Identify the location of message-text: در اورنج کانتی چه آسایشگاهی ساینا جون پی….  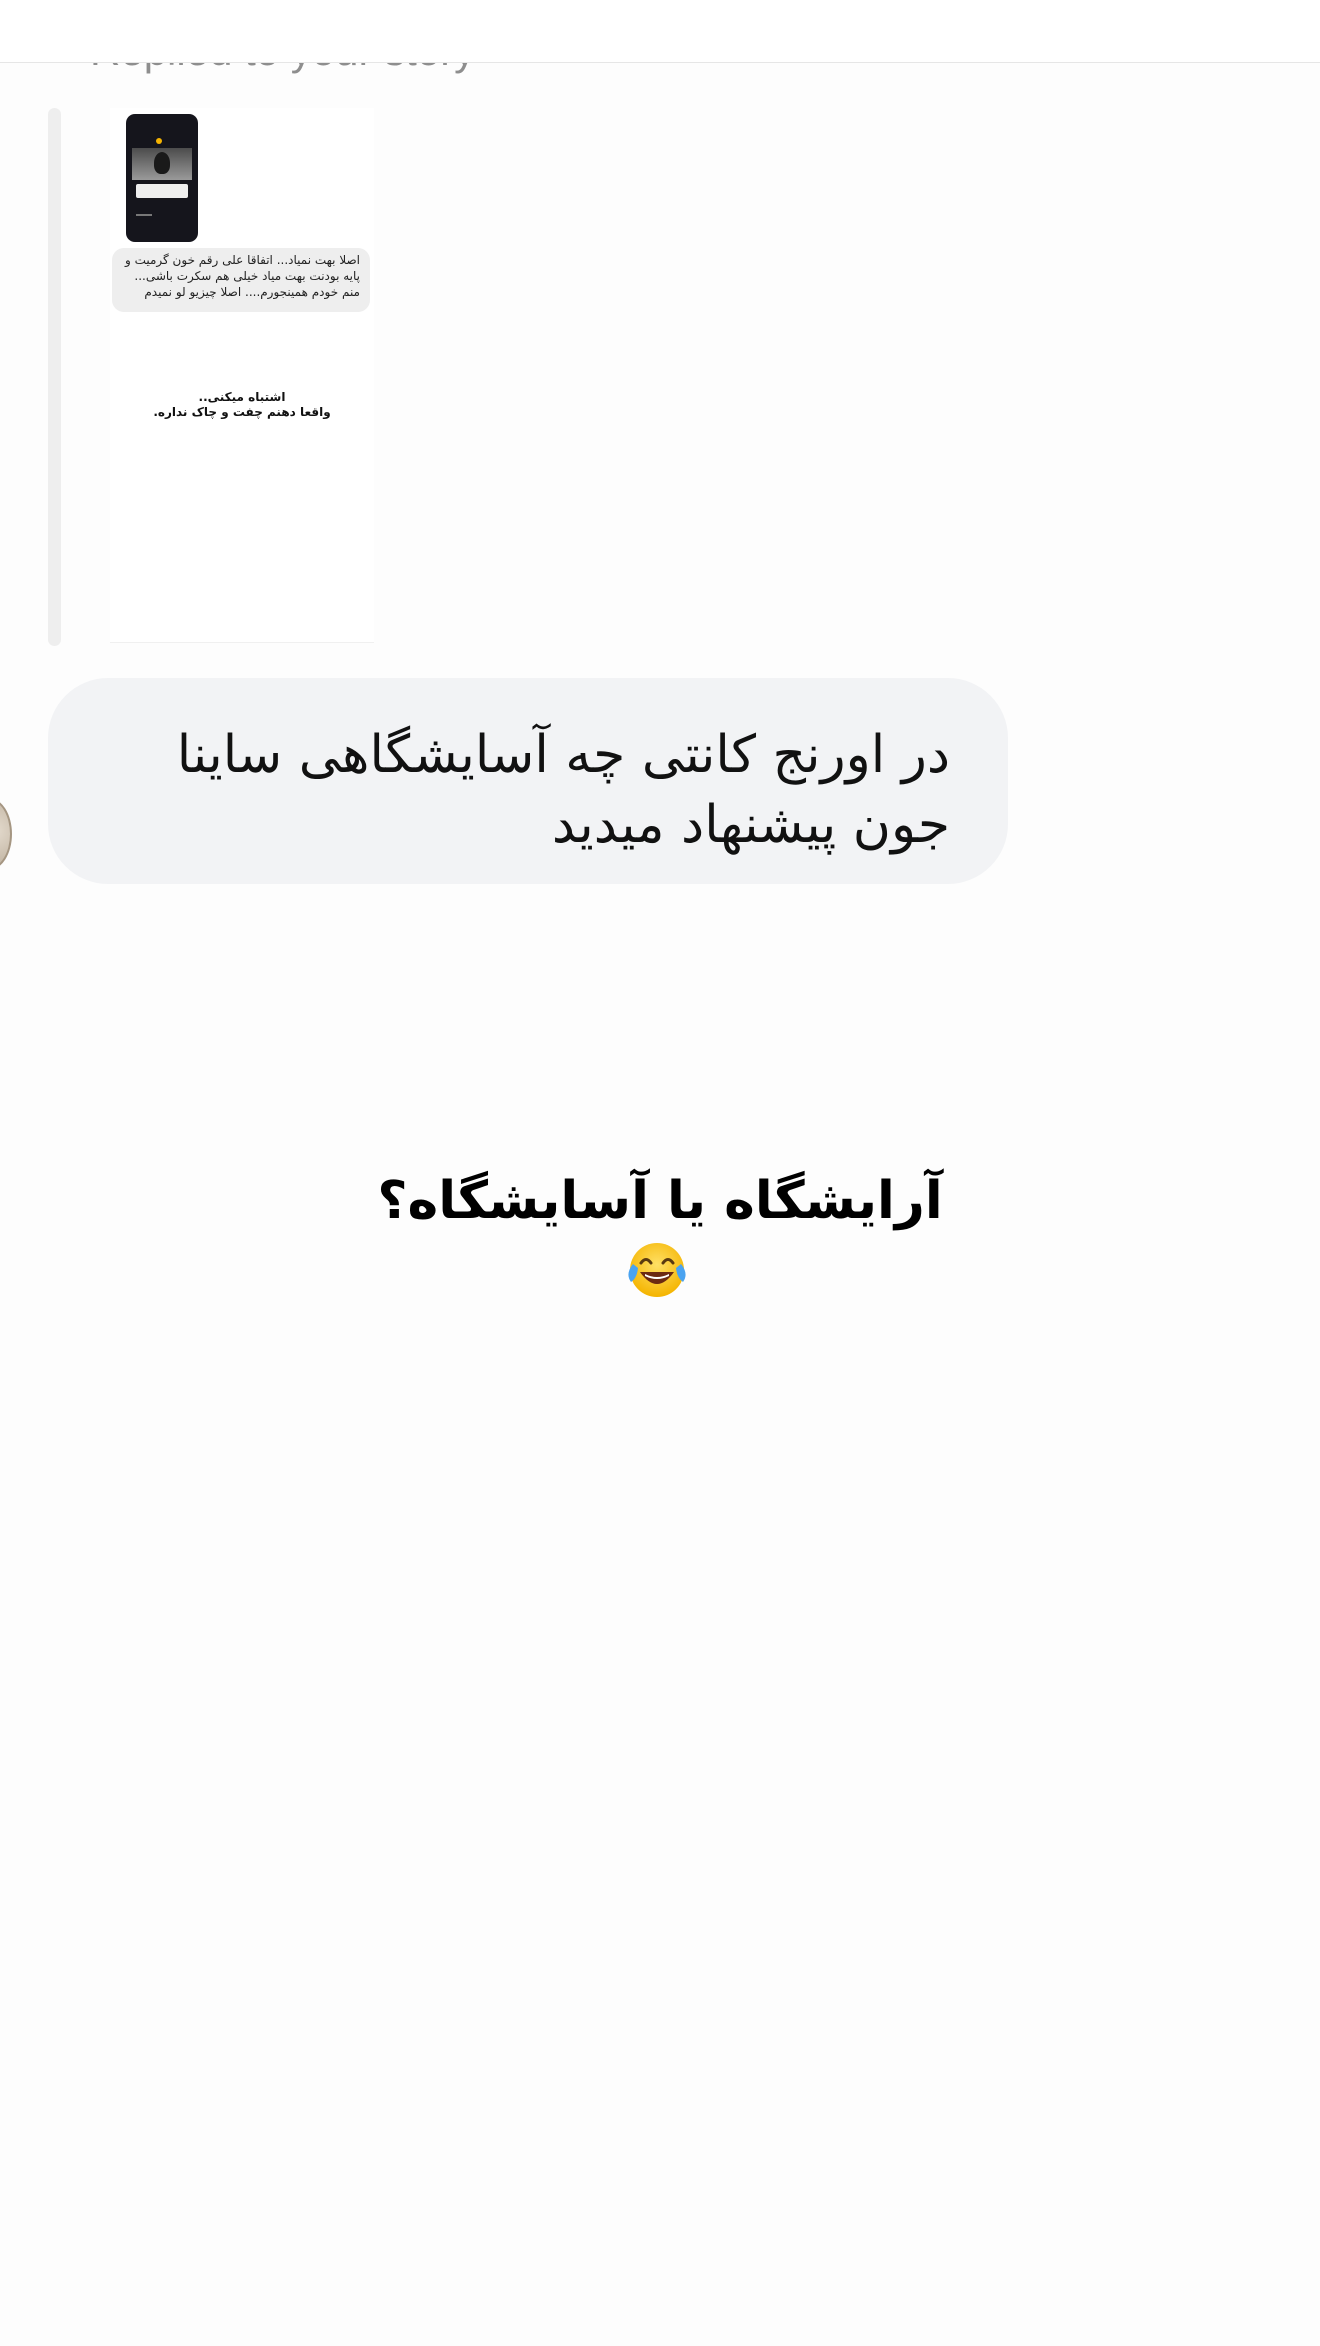
(563, 790).